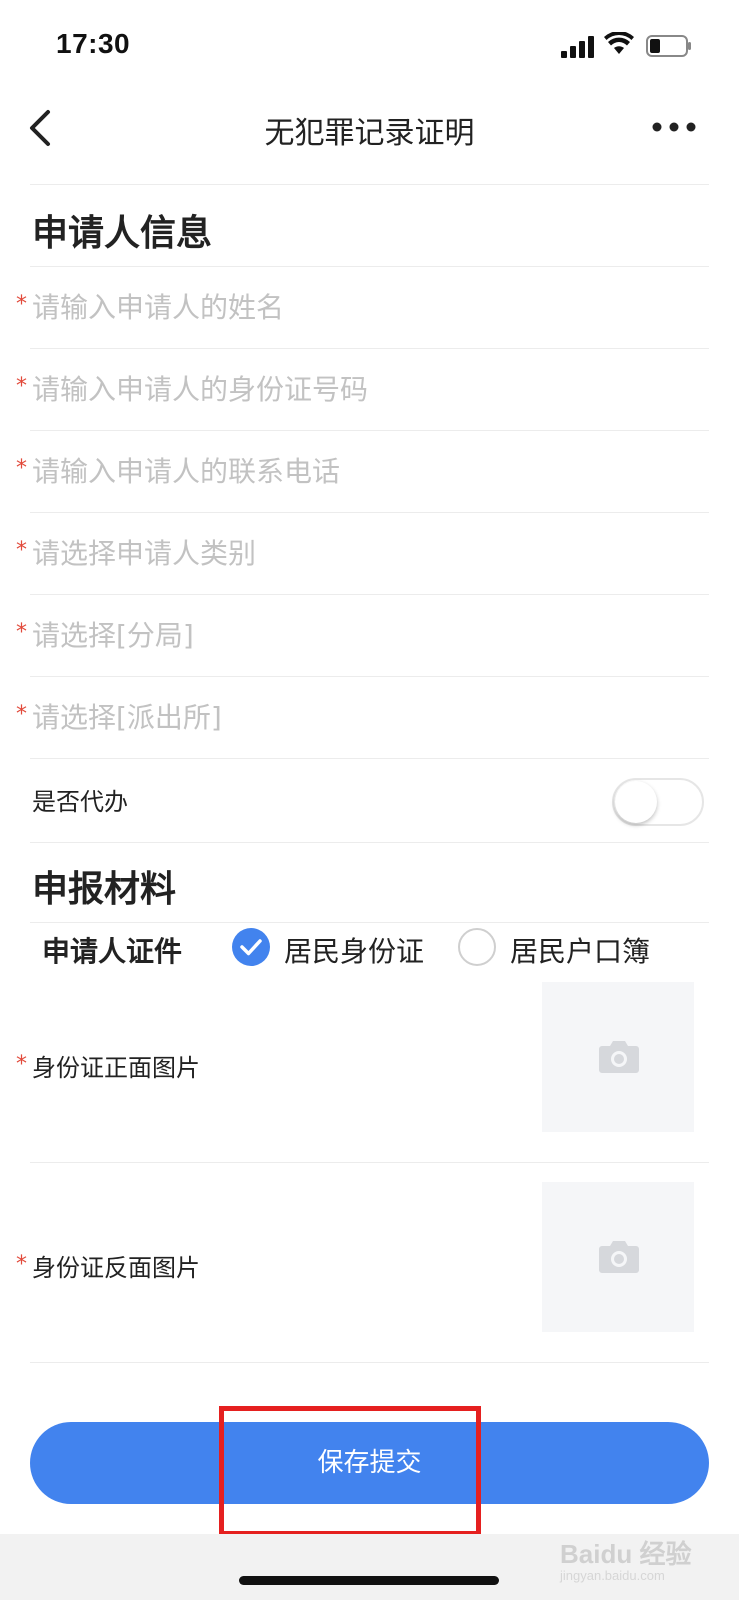  Describe the element at coordinates (369, 1580) in the screenshot. I see `home-indicator` at that location.